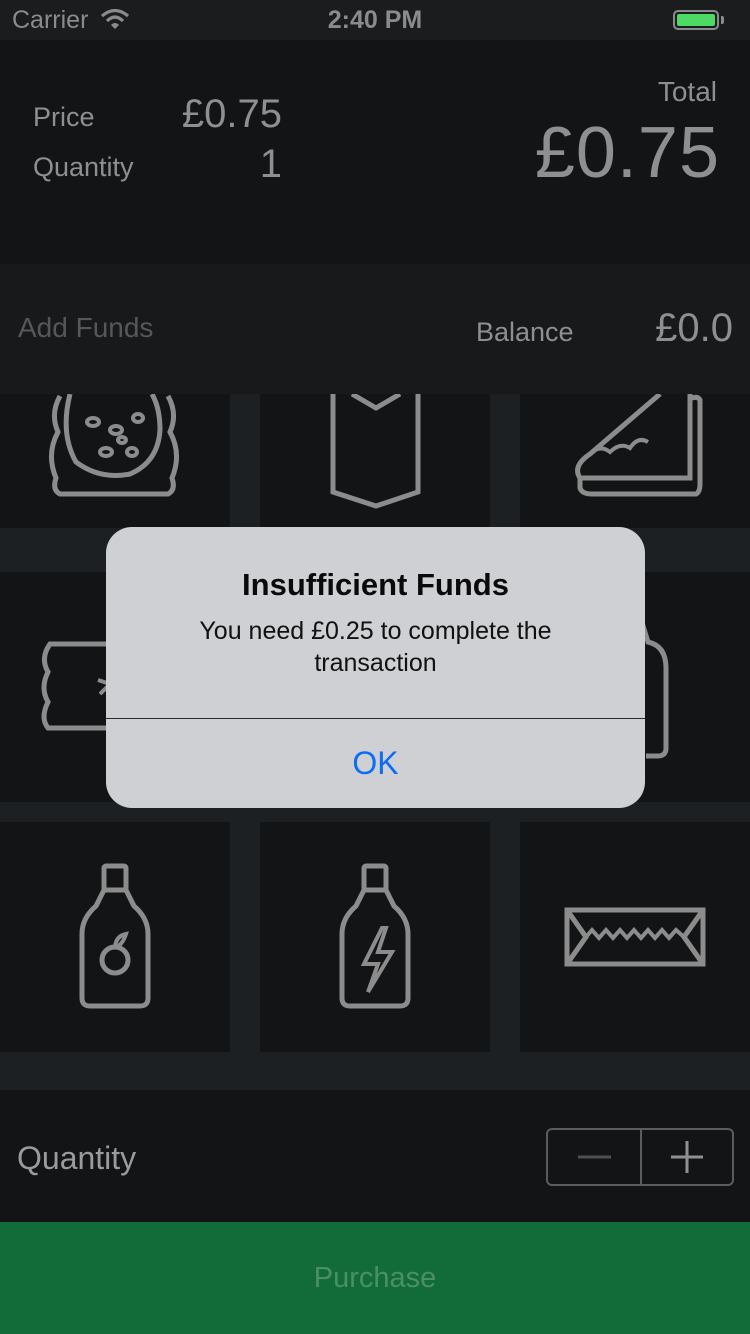  What do you see at coordinates (375, 763) in the screenshot?
I see `alert-ok-button: OK` at bounding box center [375, 763].